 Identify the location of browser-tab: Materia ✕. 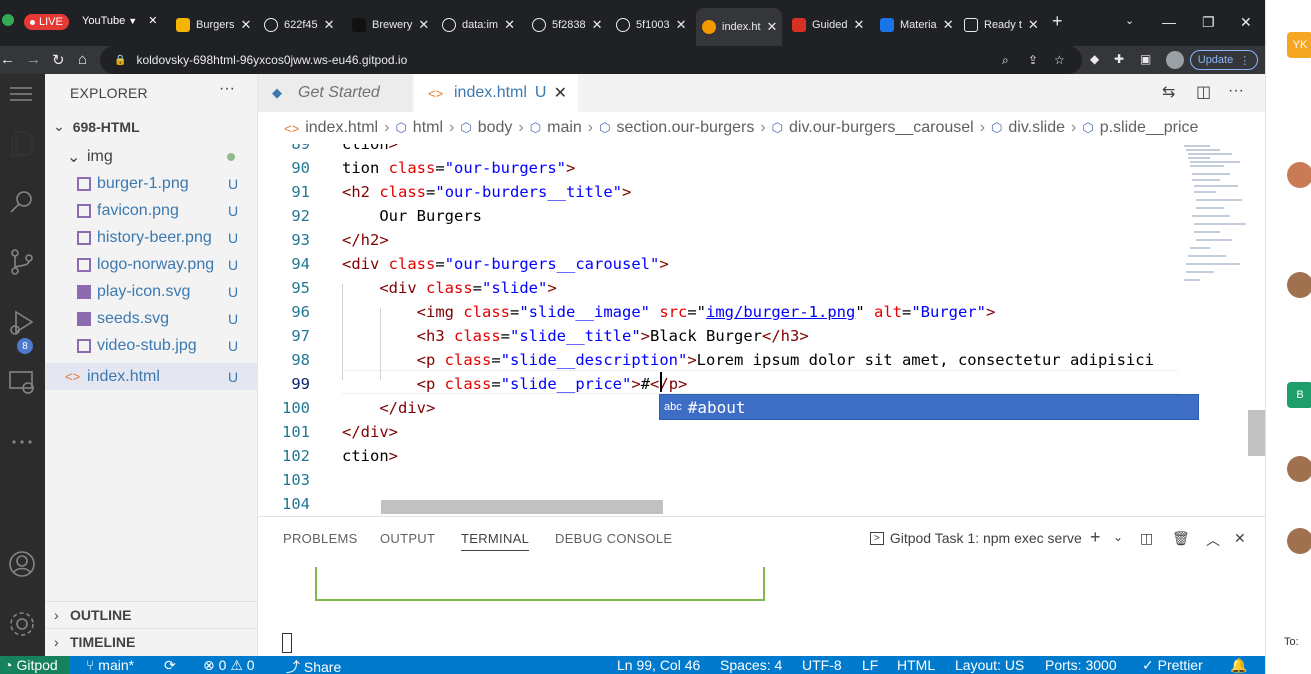
(914, 25).